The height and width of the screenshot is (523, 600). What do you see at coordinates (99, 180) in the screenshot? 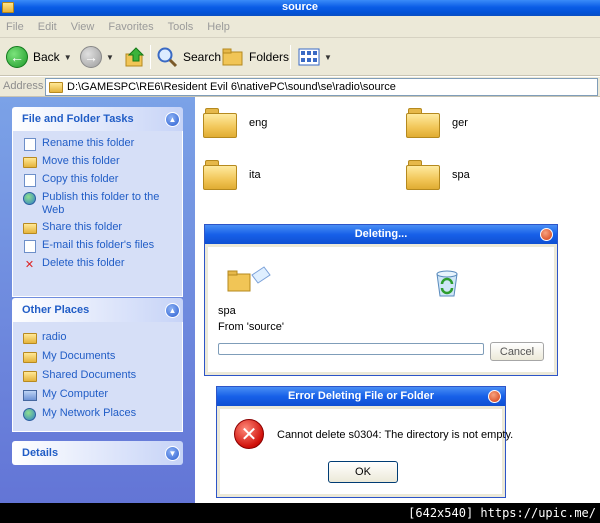
I see `task-copy-folder: Copy this folder` at bounding box center [99, 180].